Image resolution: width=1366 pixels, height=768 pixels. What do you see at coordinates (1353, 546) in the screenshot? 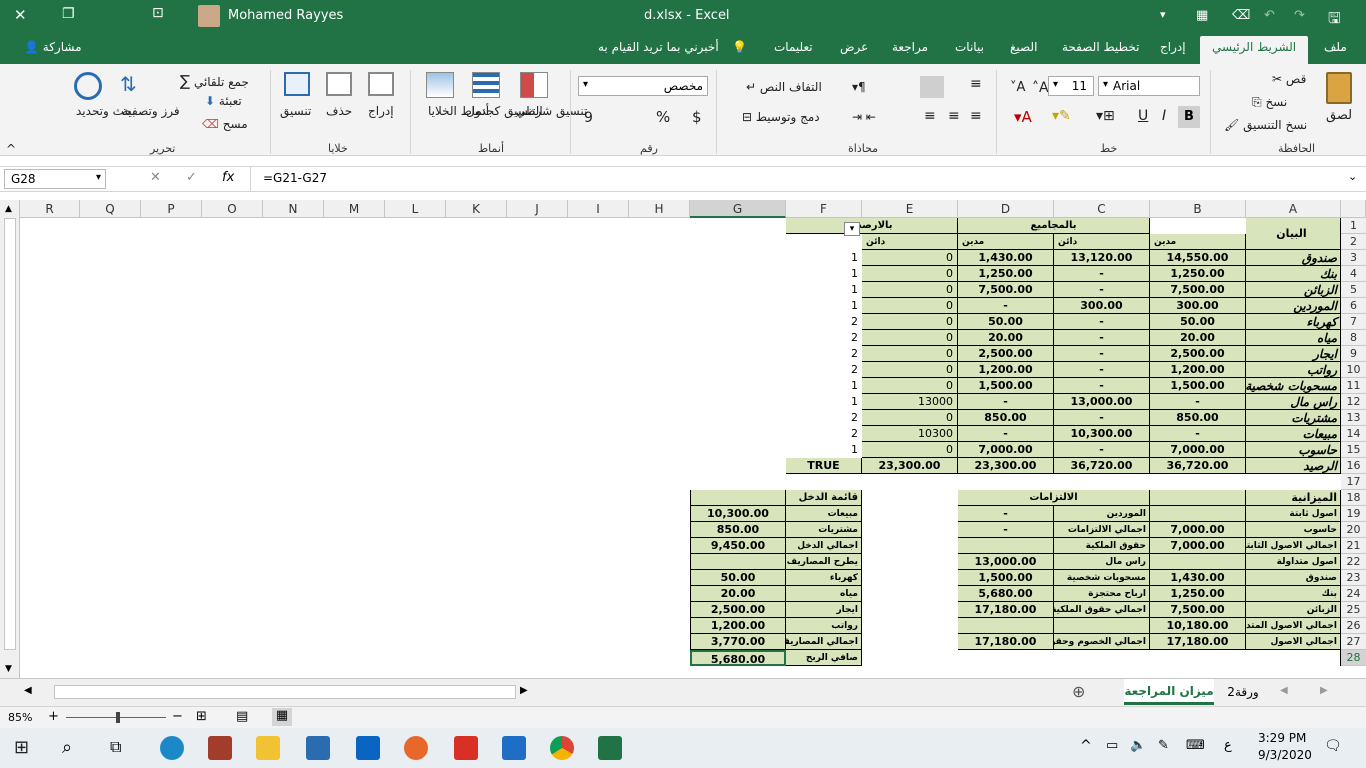
I see `row-header: 21` at bounding box center [1353, 546].